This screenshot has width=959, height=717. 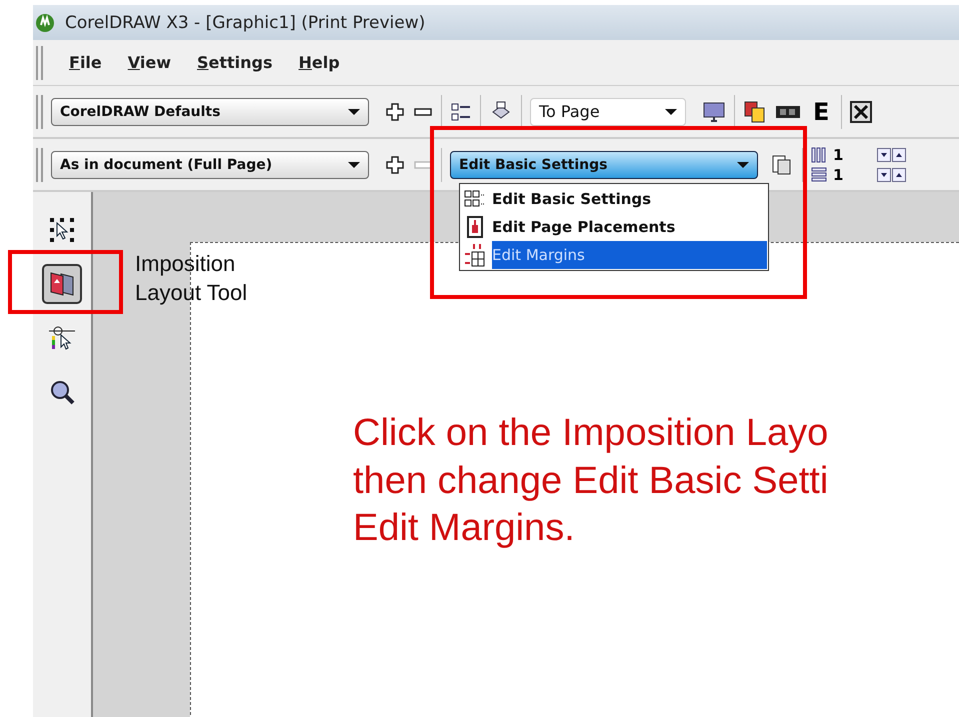 I want to click on margins-icon, so click(x=475, y=255).